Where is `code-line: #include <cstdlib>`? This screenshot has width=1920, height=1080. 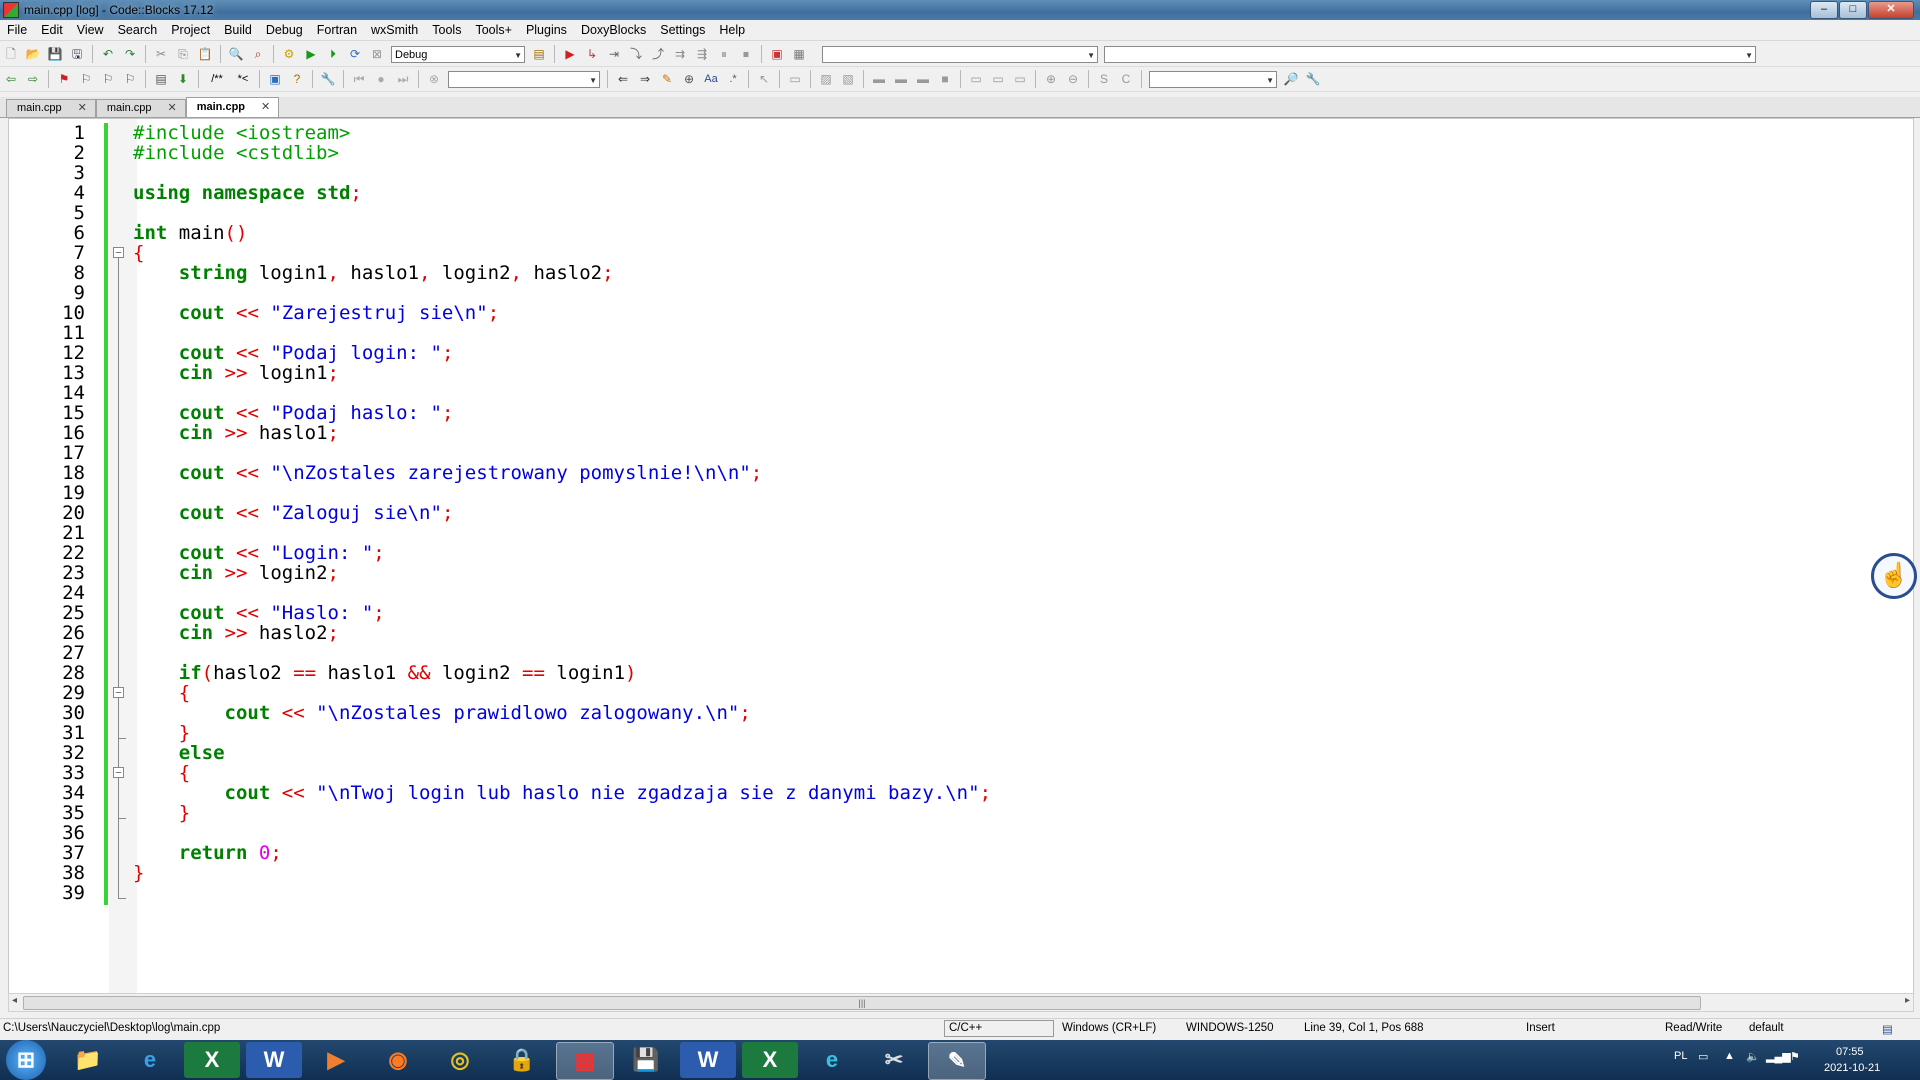
code-line: #include <cstdlib> is located at coordinates (236, 153).